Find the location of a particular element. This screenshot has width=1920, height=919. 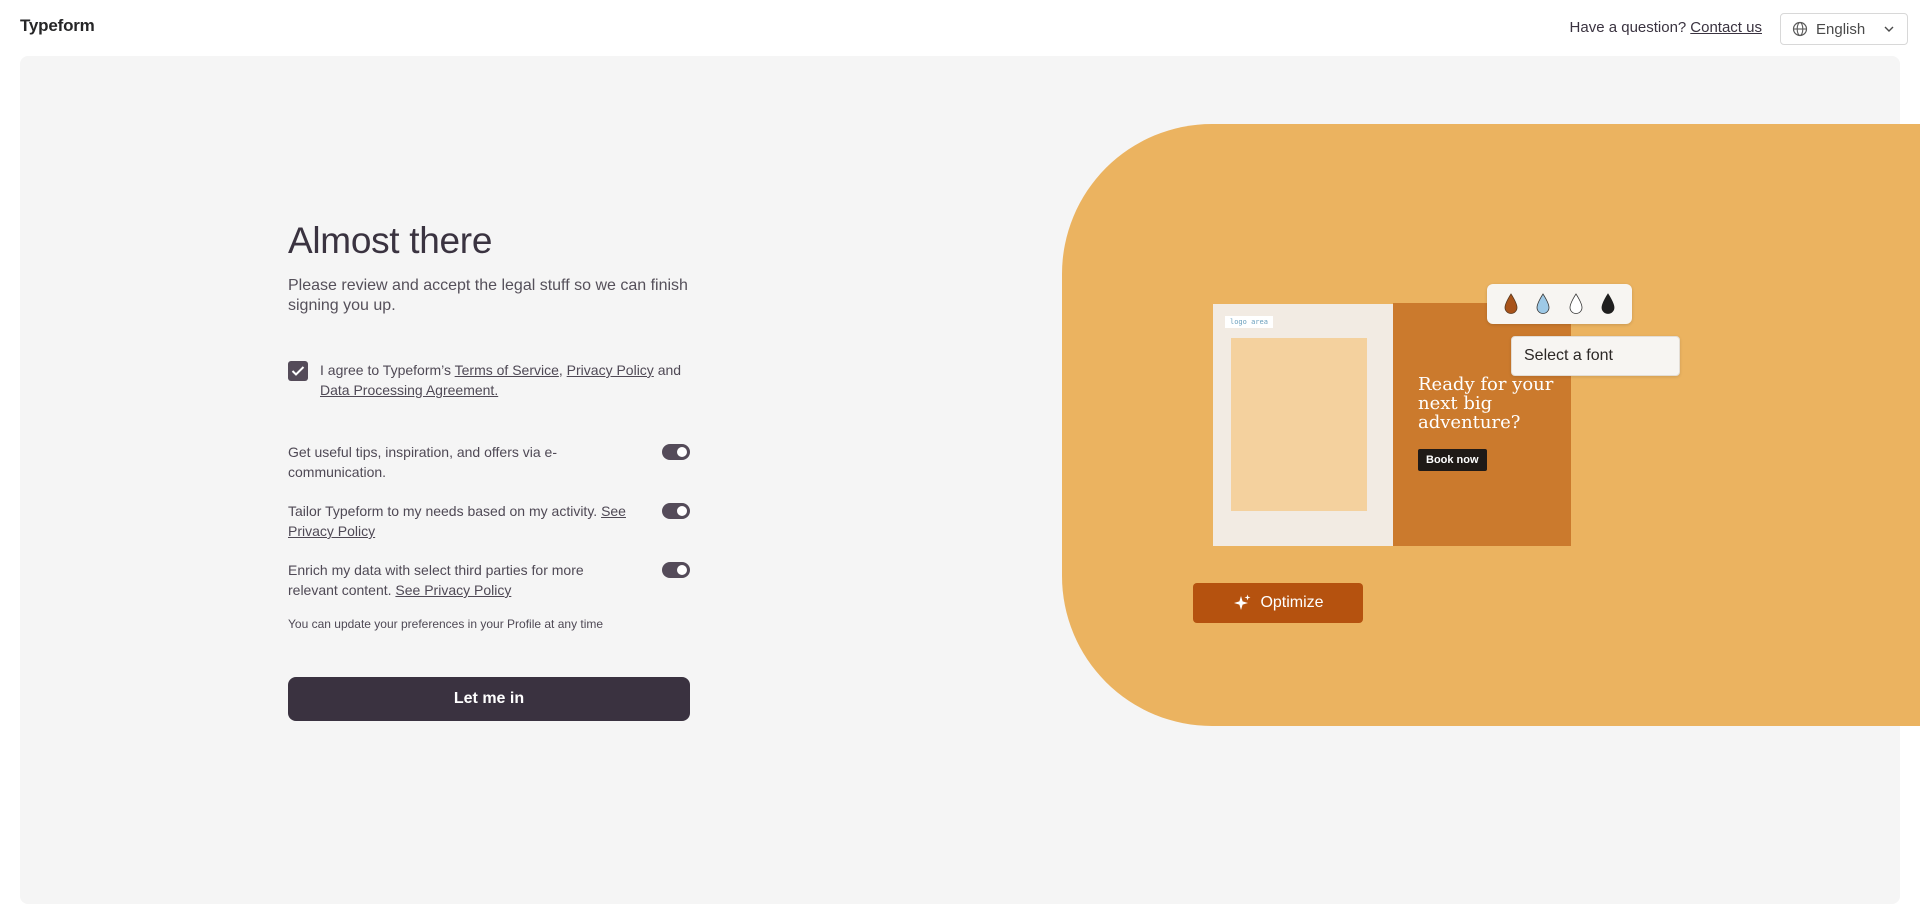

terms-checkbox is located at coordinates (298, 371).